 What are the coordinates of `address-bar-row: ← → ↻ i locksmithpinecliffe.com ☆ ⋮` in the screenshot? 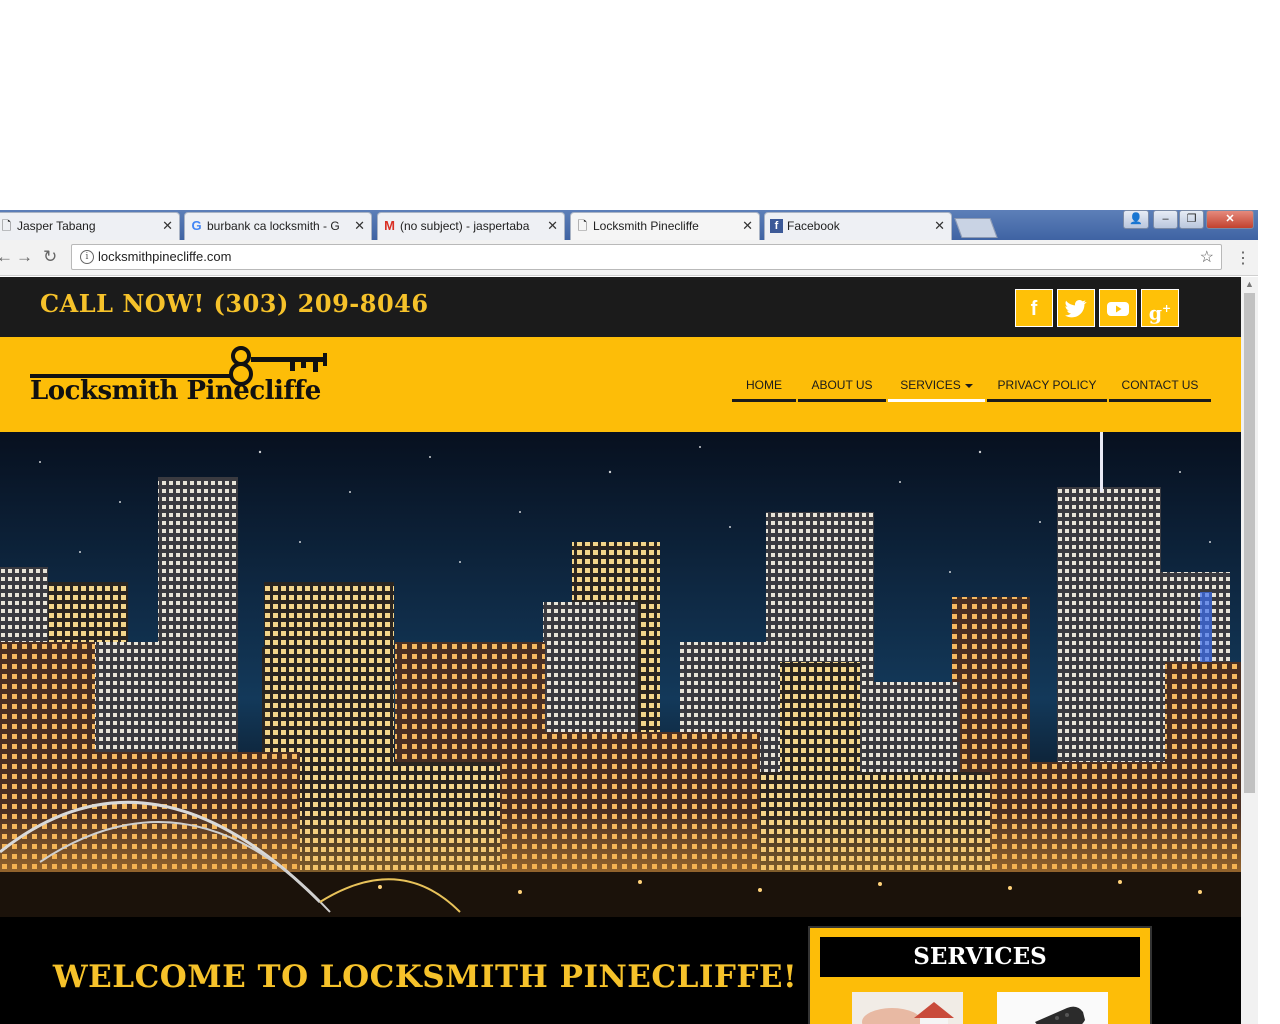 It's located at (629, 258).